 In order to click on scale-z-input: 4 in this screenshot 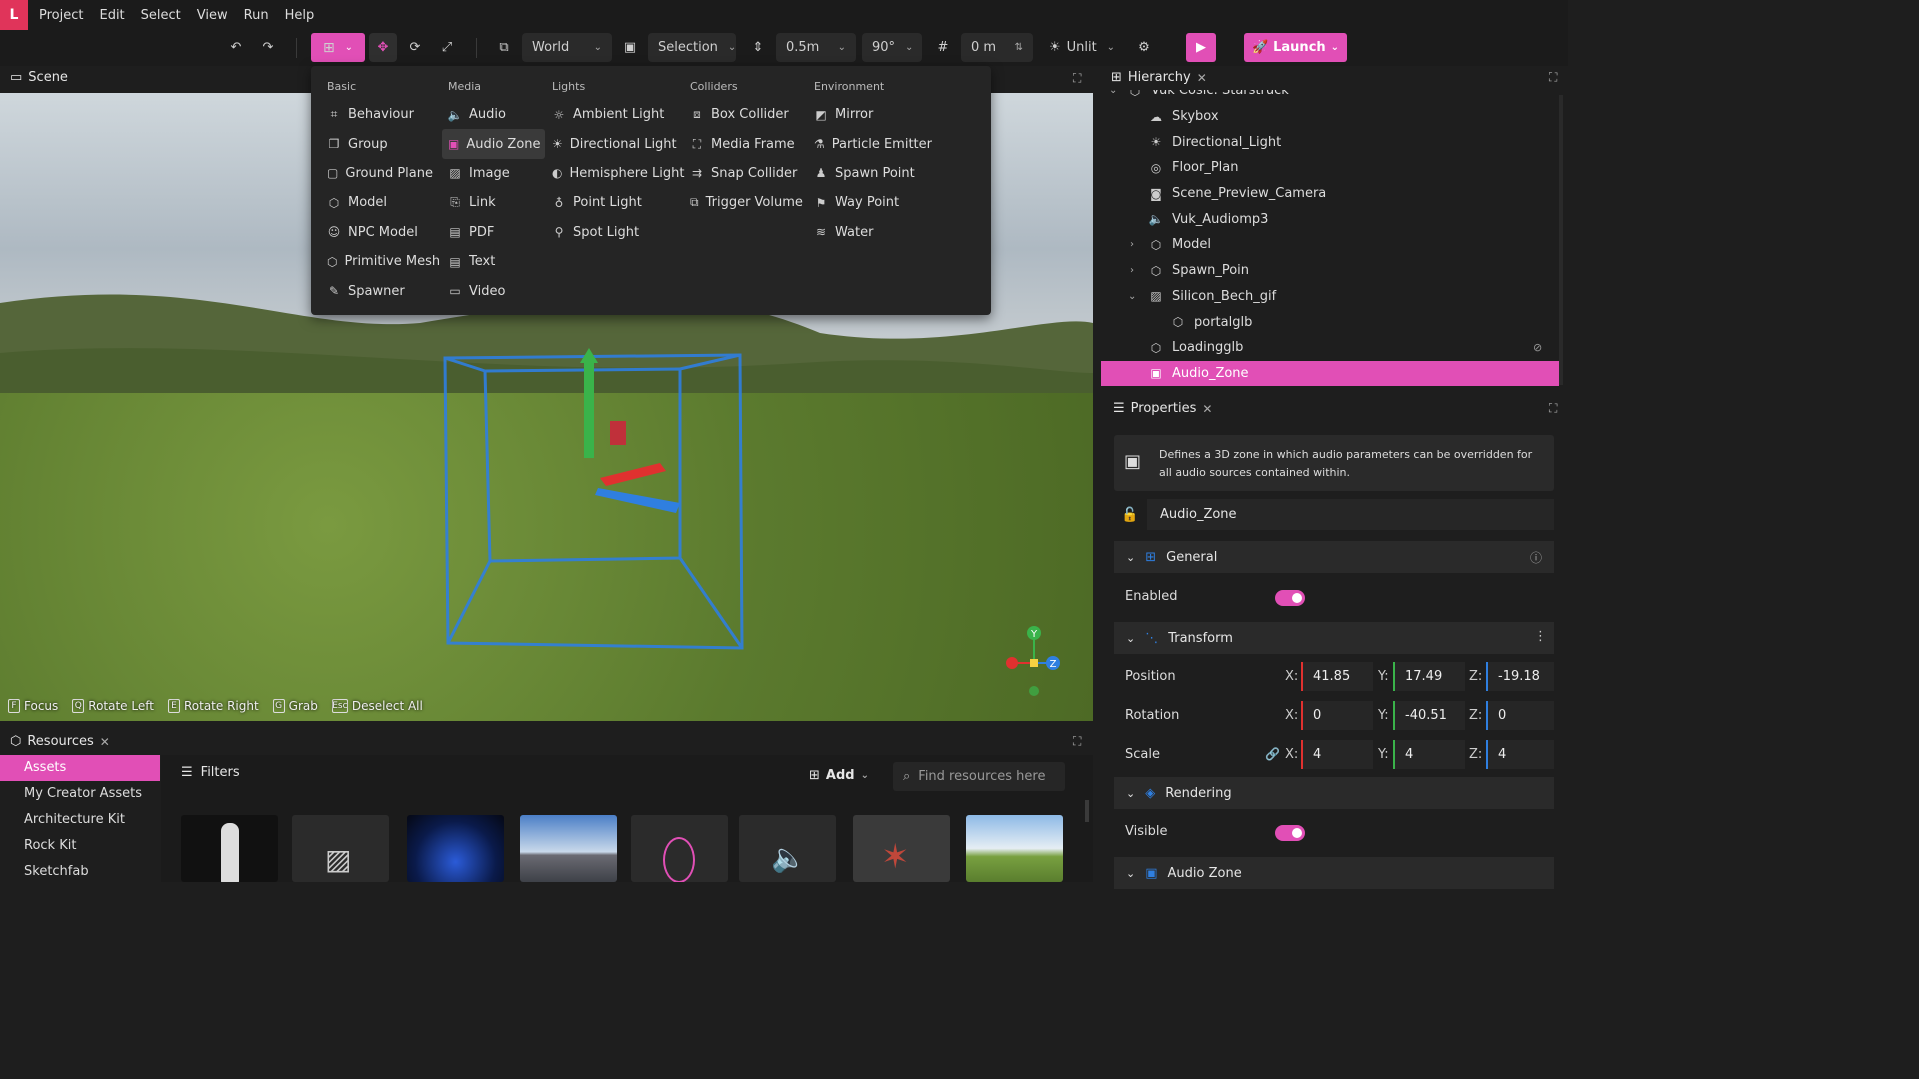, I will do `click(1520, 754)`.